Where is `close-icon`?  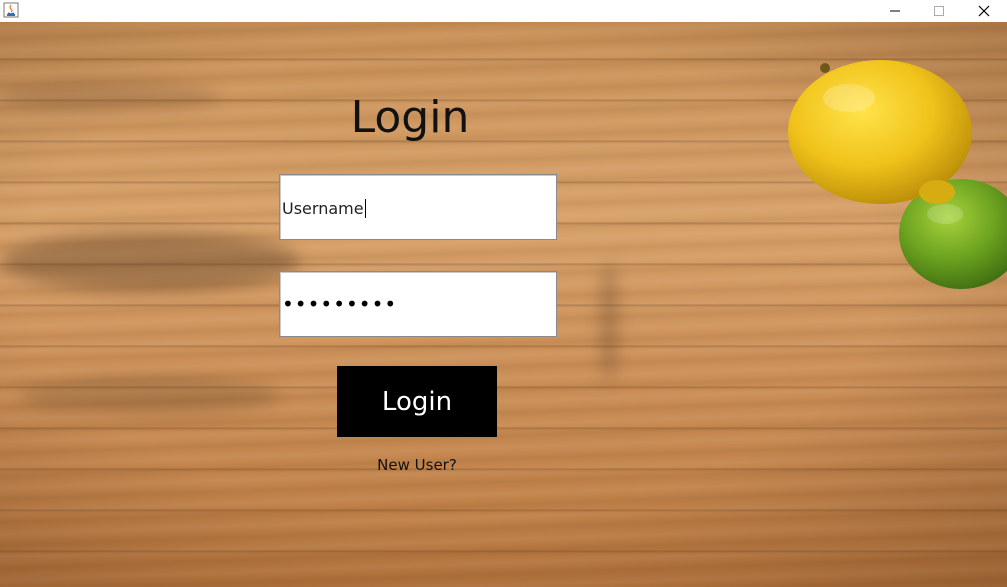 close-icon is located at coordinates (984, 11).